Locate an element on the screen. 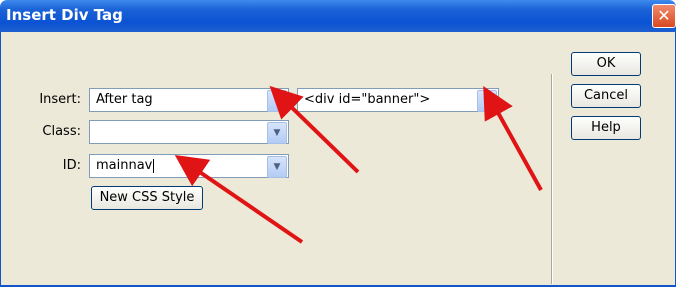 The height and width of the screenshot is (287, 676). close-icon: ✕ is located at coordinates (664, 16).